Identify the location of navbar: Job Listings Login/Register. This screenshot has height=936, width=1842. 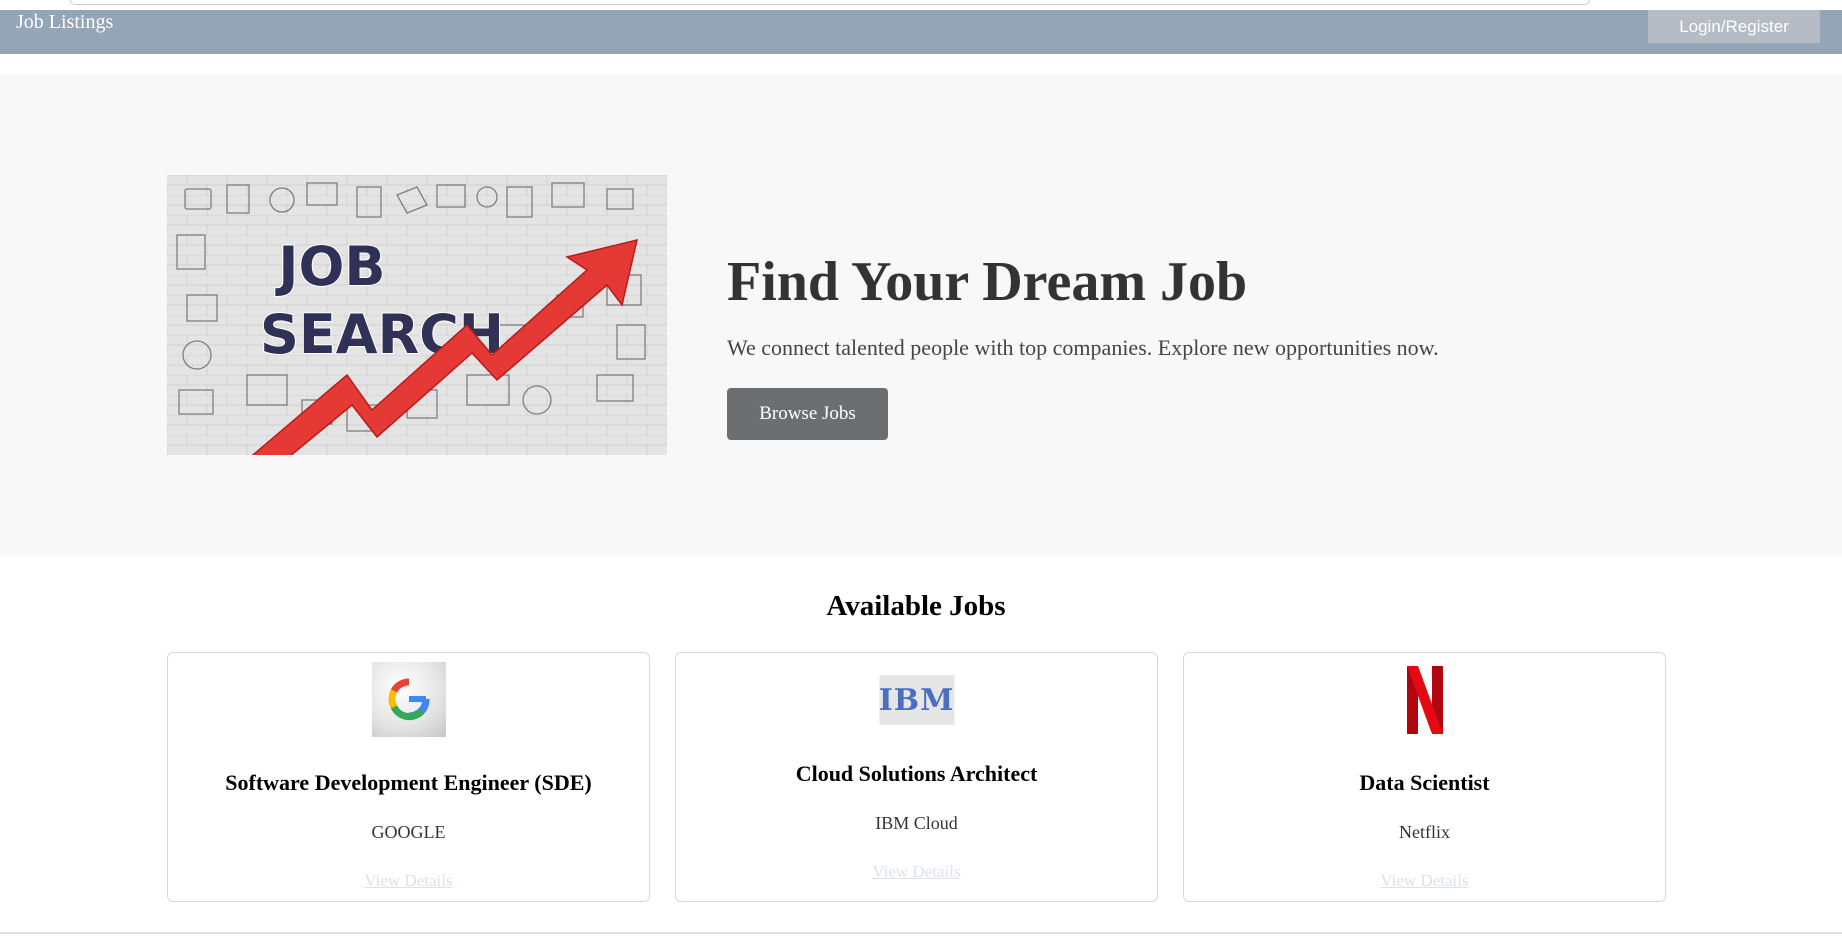
(921, 32).